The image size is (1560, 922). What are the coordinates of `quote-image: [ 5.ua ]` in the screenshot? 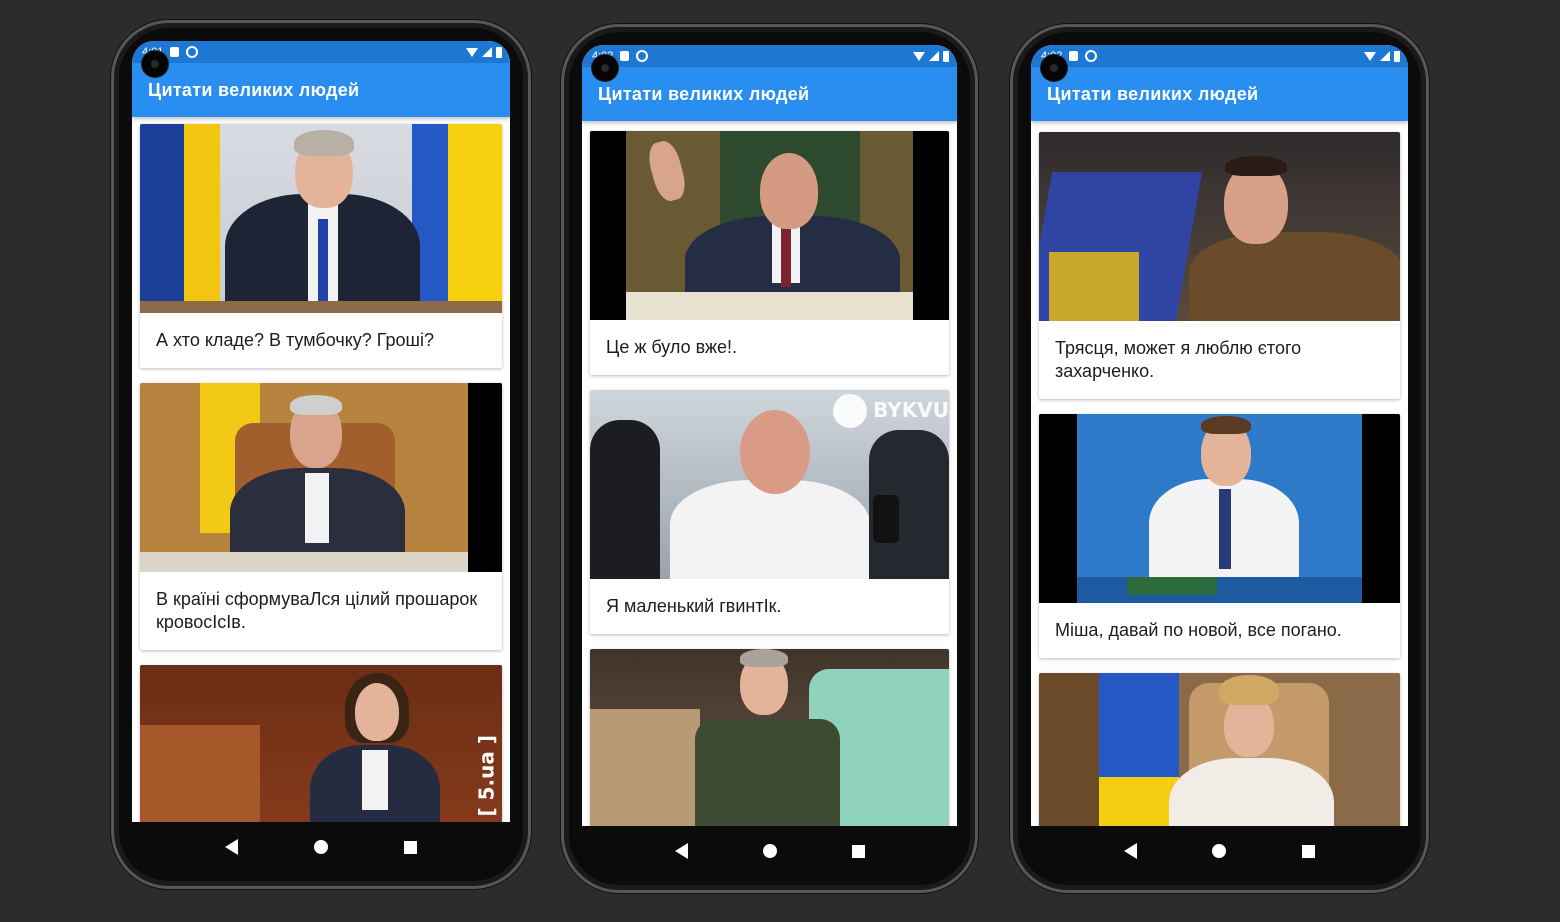 It's located at (321, 743).